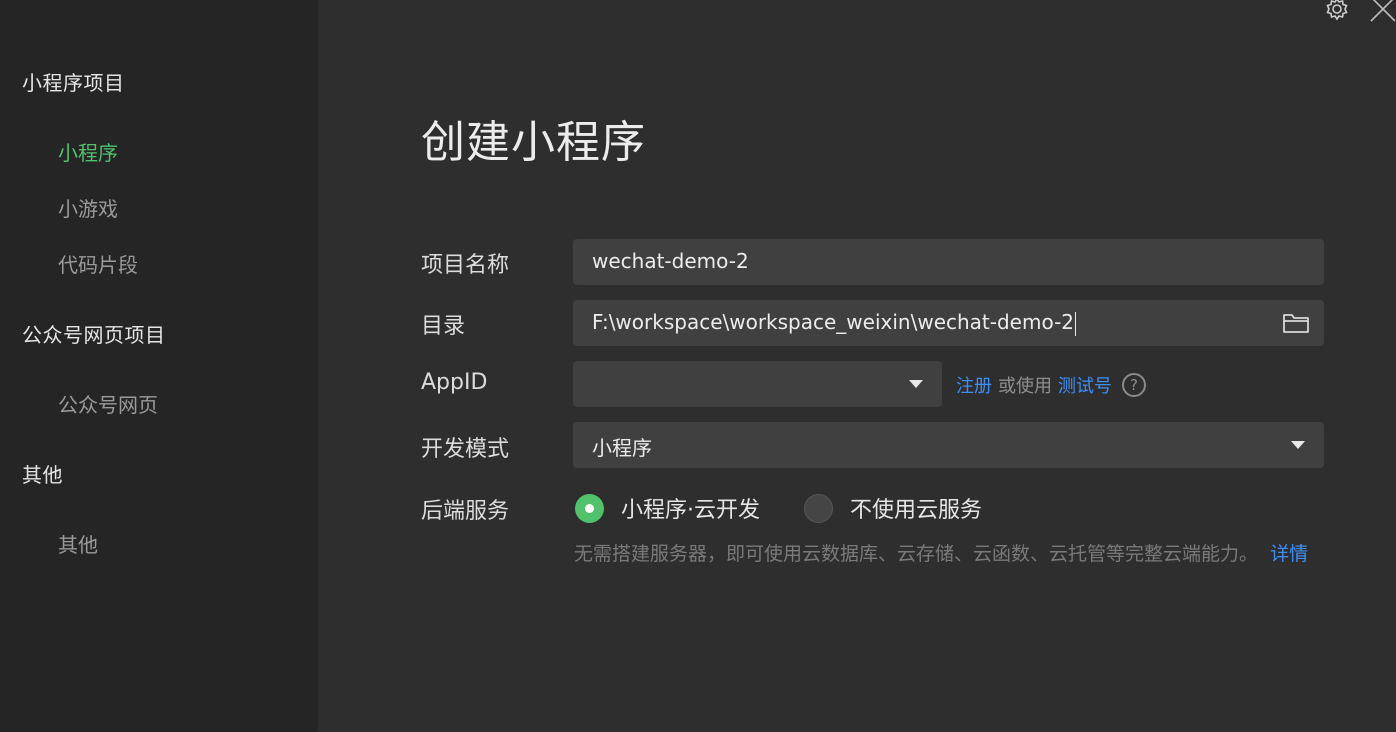 The height and width of the screenshot is (732, 1396). Describe the element at coordinates (78, 543) in the screenshot. I see `sidebar-item-other: 其他` at that location.